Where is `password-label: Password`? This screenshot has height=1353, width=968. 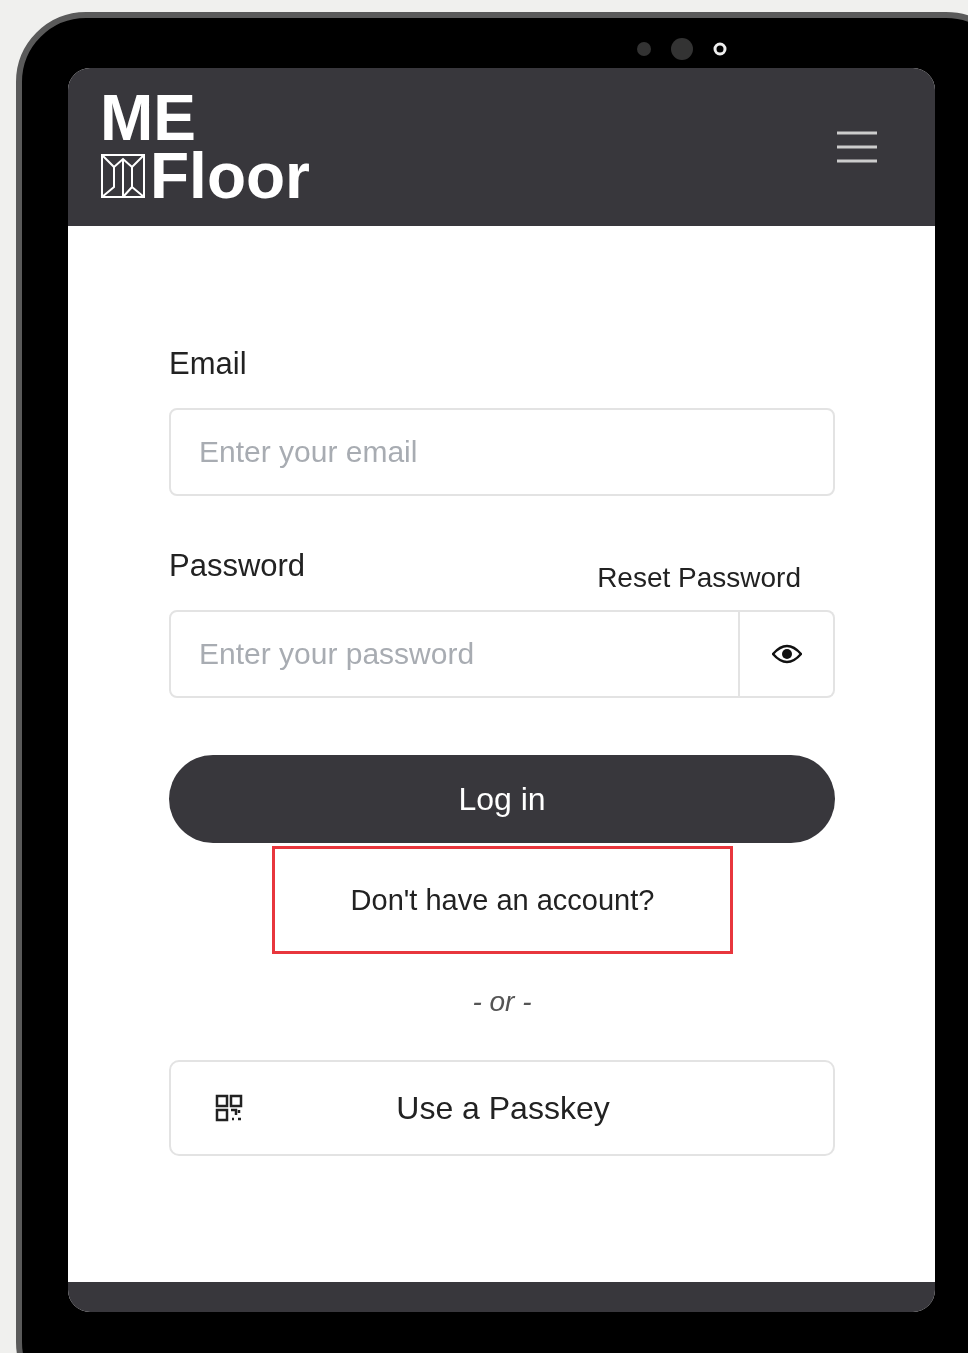
password-label: Password is located at coordinates (237, 566).